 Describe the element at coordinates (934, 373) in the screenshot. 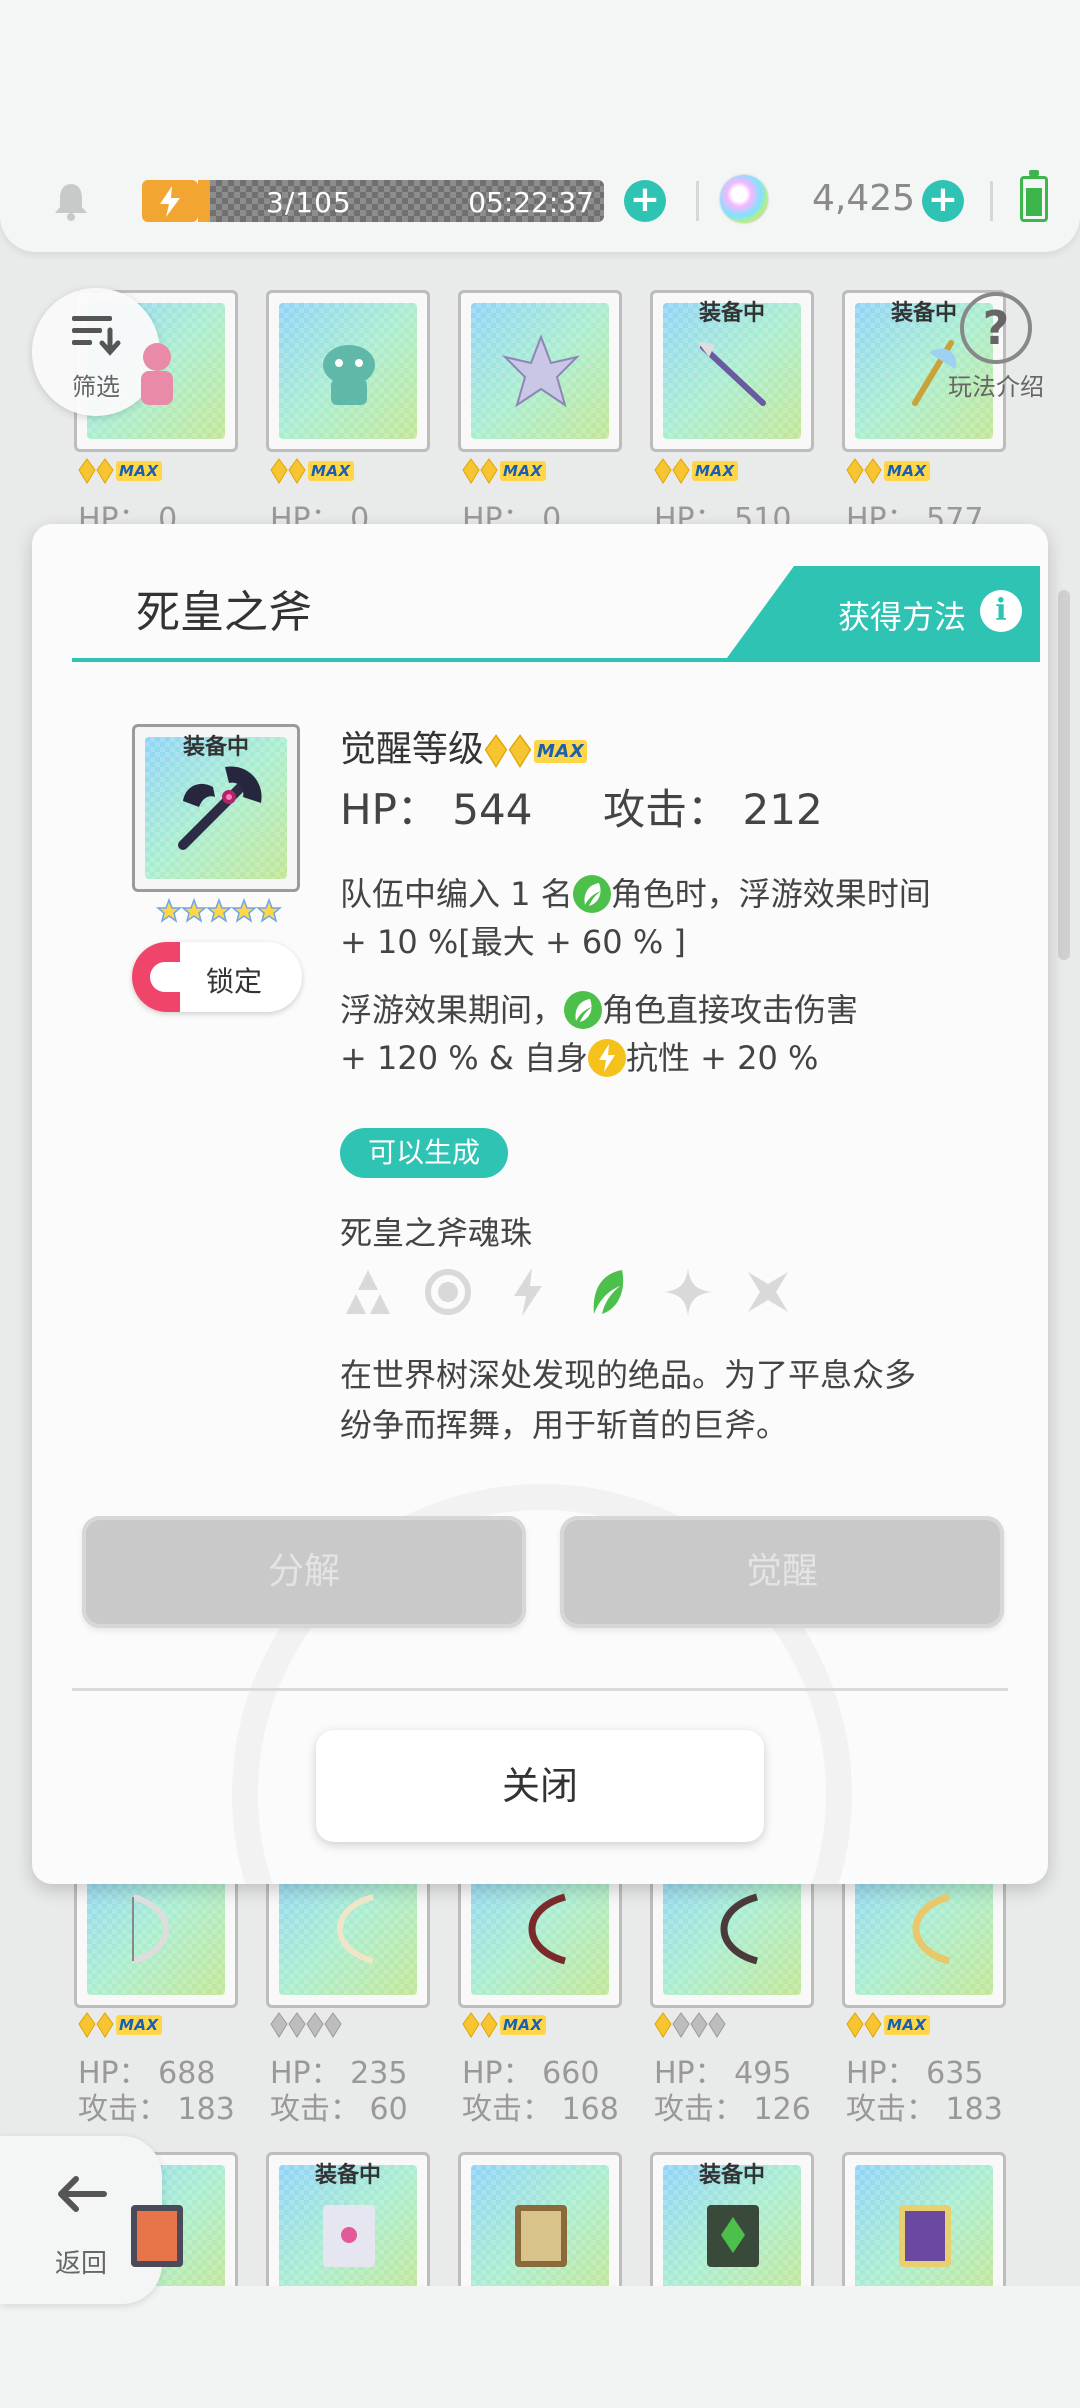

I see `golden-axe-icon` at that location.